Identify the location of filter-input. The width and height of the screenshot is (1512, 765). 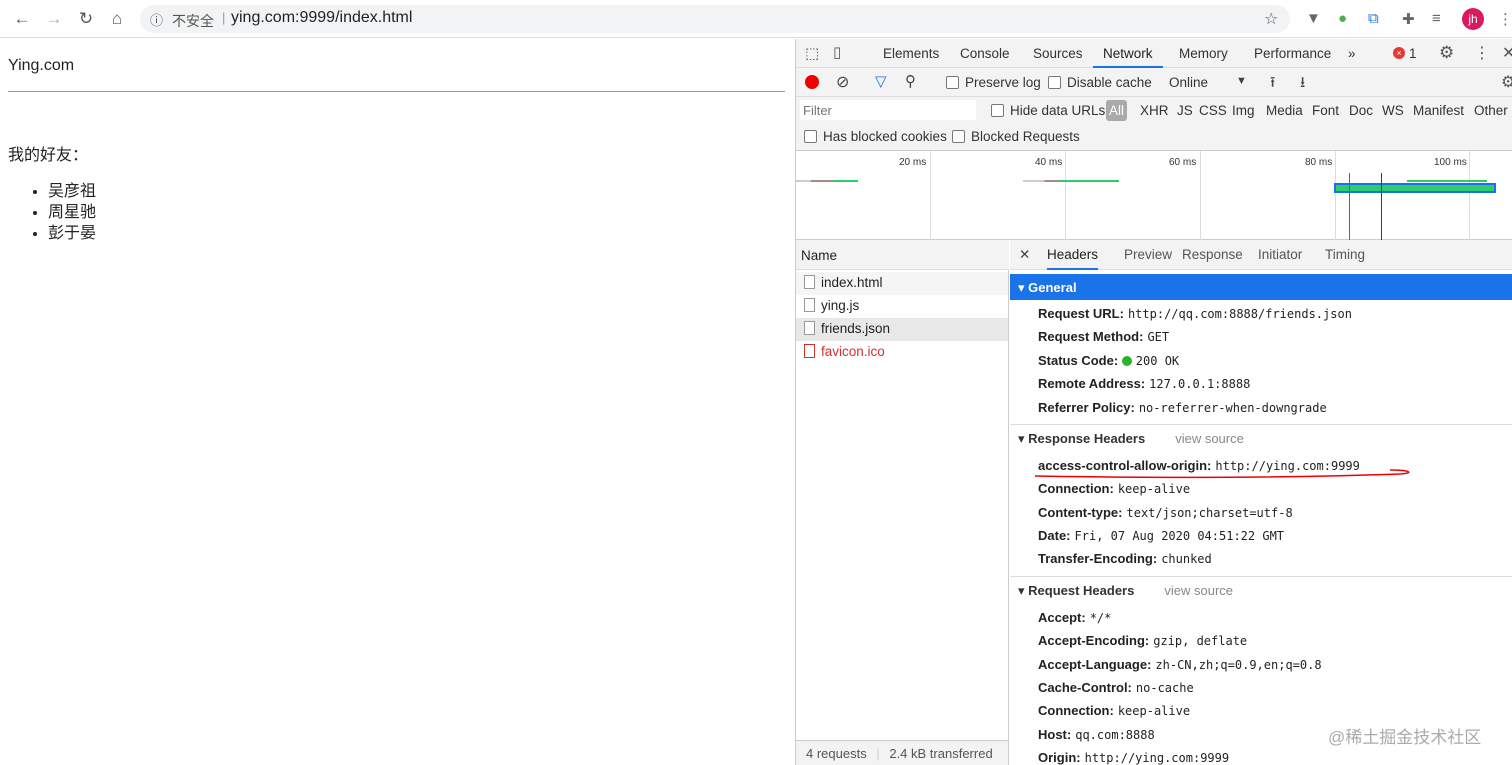
(888, 110).